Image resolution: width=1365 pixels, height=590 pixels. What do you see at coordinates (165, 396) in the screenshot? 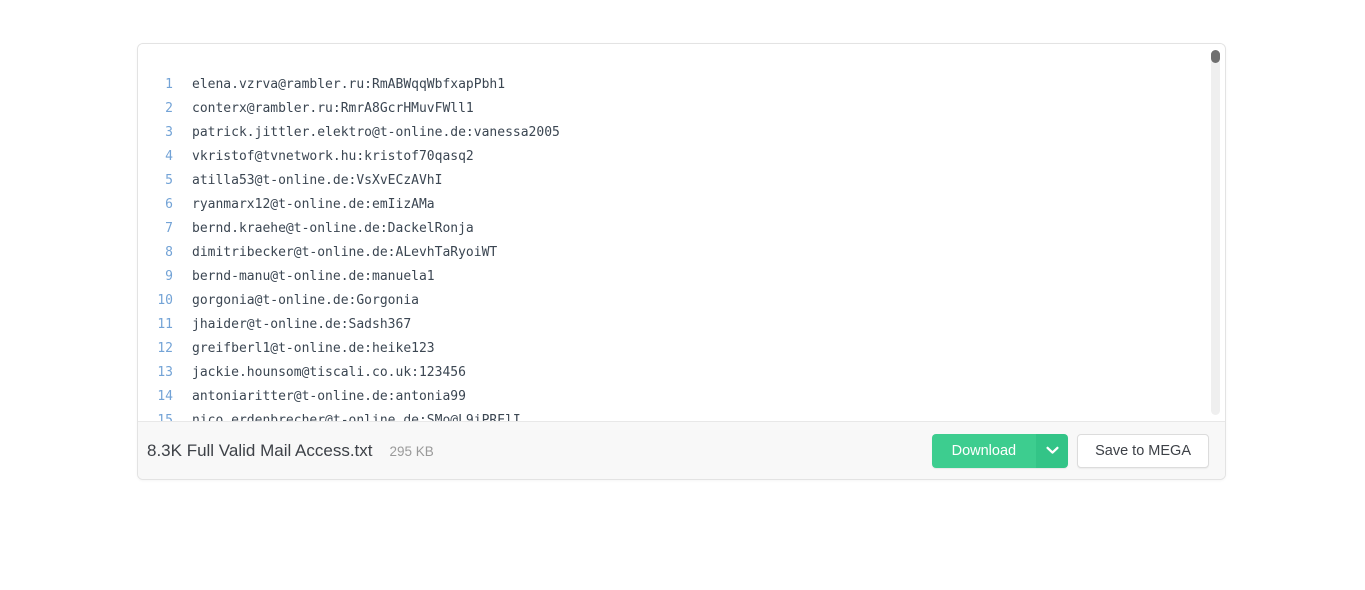
I see `line-number: 14` at bounding box center [165, 396].